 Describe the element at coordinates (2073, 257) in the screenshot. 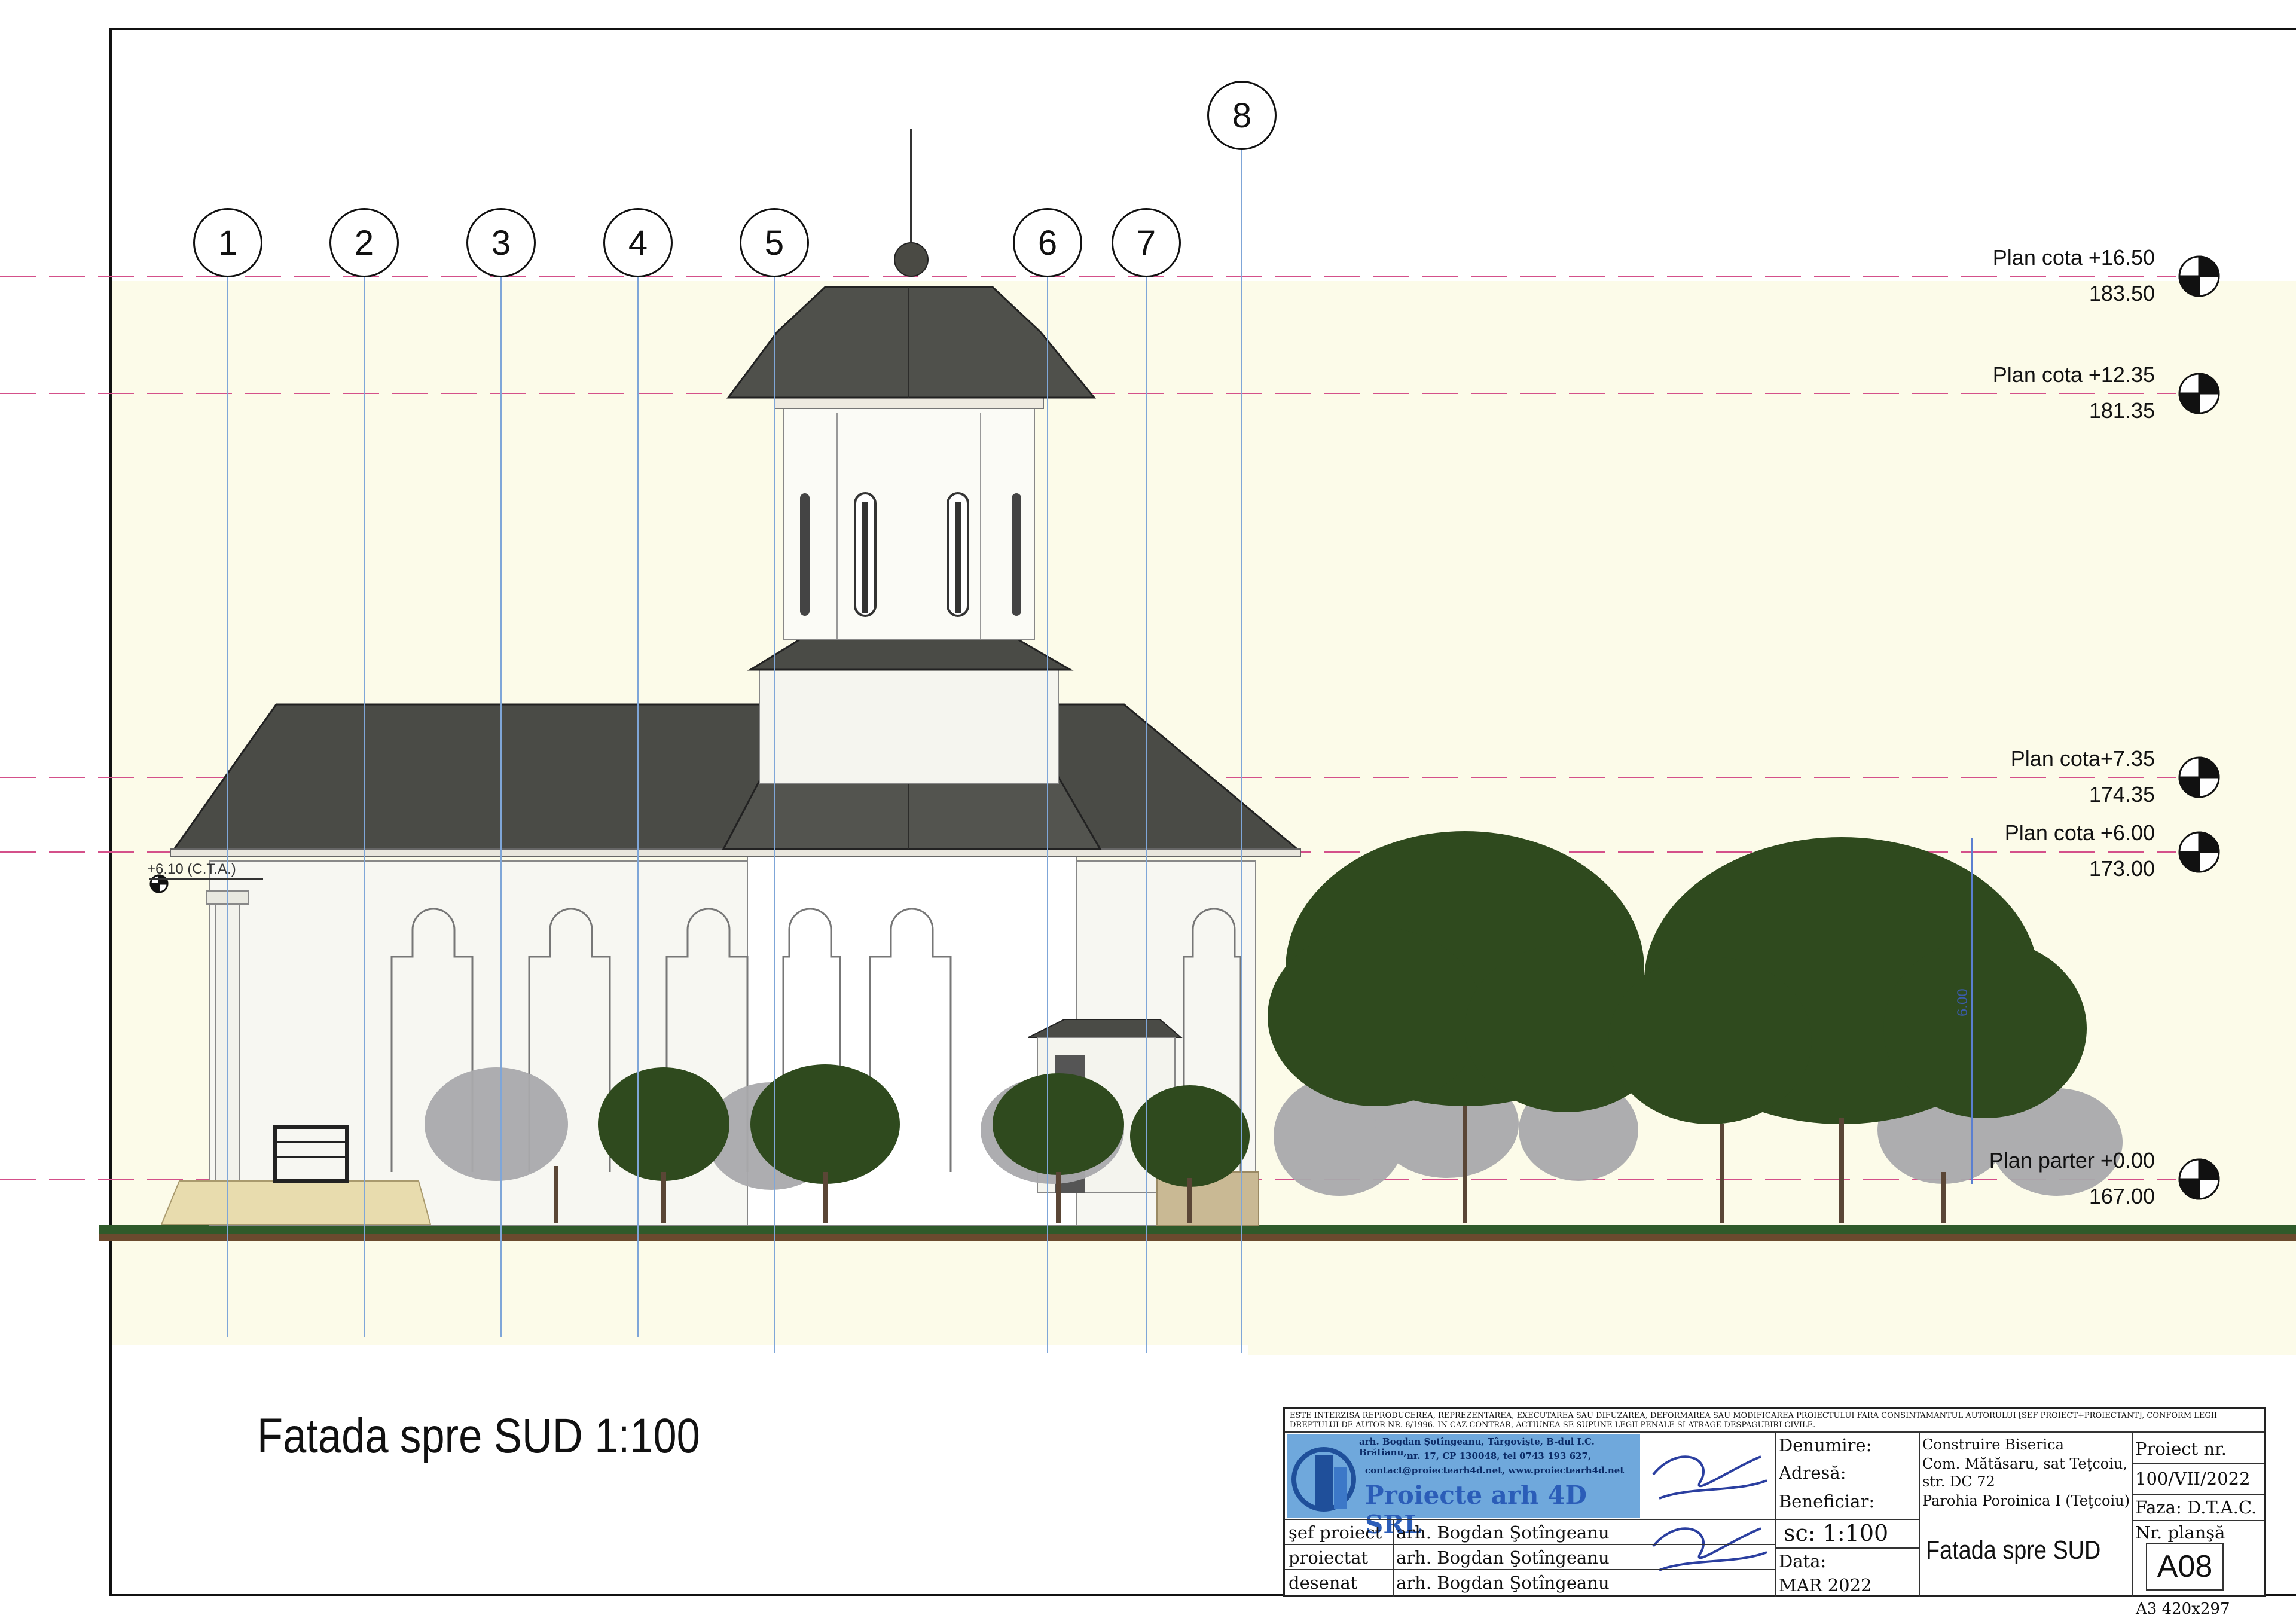

I see `level-label: Plan cota +16.50` at that location.